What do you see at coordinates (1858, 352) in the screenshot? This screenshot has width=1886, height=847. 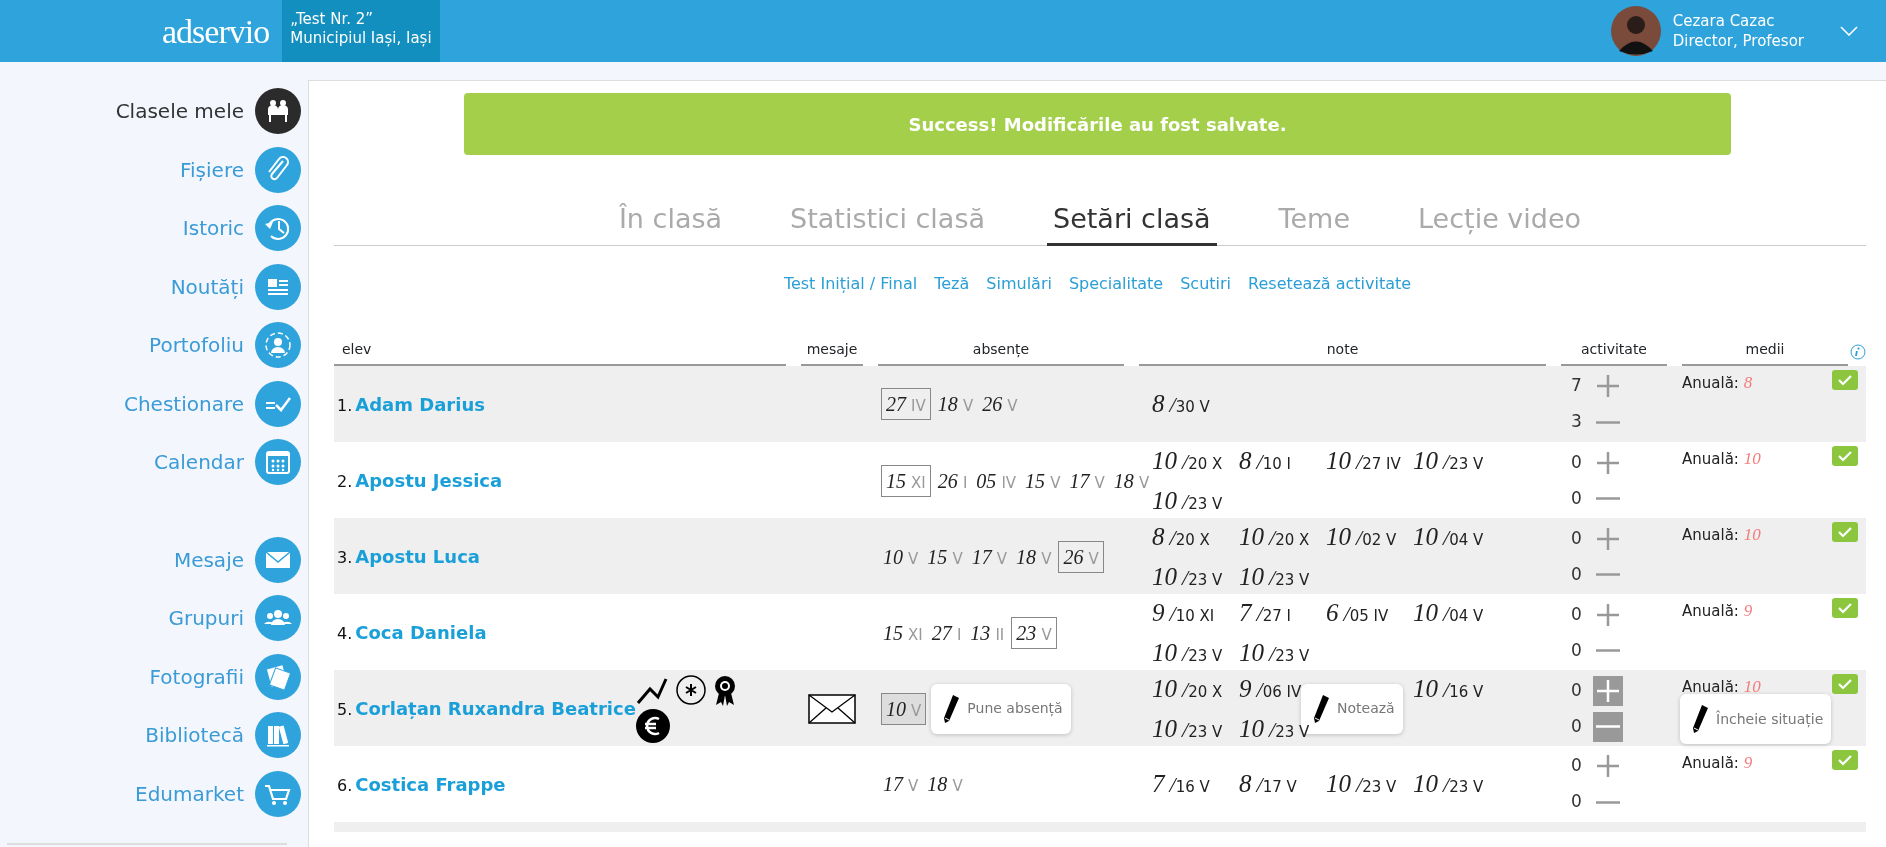 I see `info-icon` at bounding box center [1858, 352].